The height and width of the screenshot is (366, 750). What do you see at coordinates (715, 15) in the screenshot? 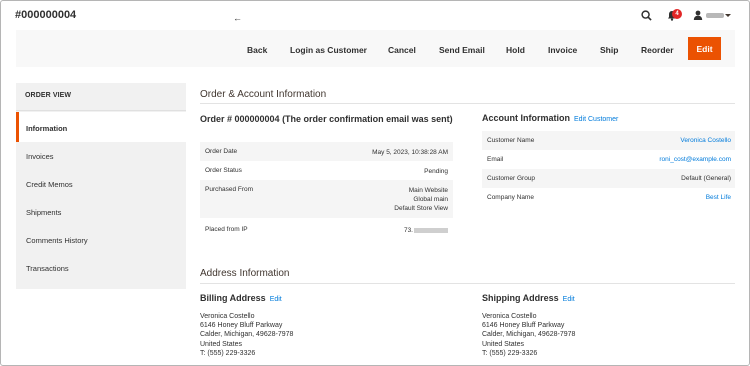
I see `user-name-redacted` at bounding box center [715, 15].